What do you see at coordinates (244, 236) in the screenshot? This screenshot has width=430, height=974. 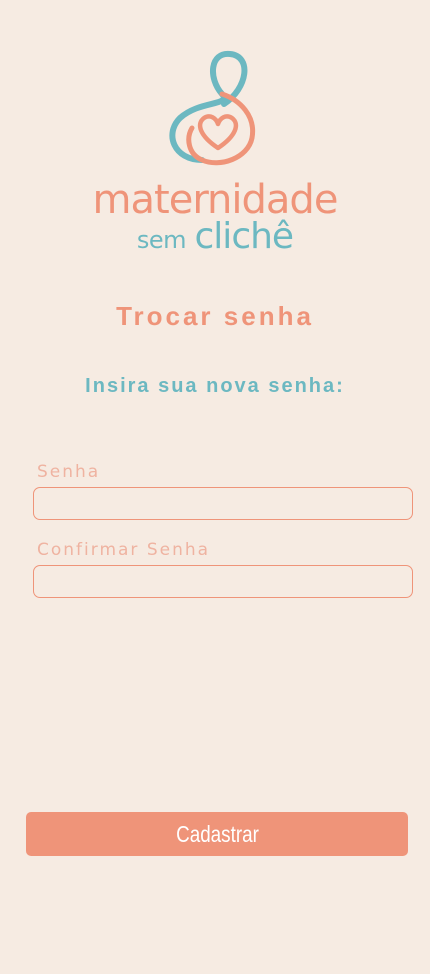 I see `logo-text-cliche: clichê` at bounding box center [244, 236].